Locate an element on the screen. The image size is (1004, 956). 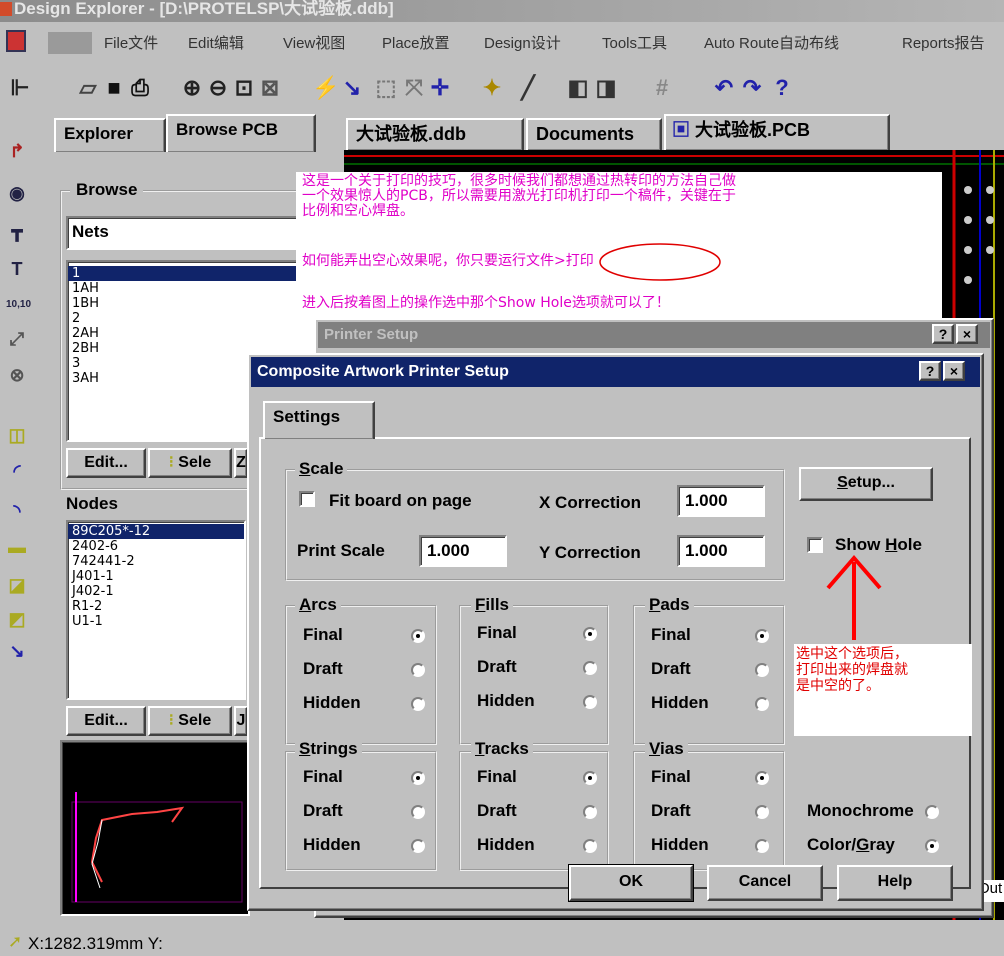
list-item: 1 is located at coordinates (193, 273).